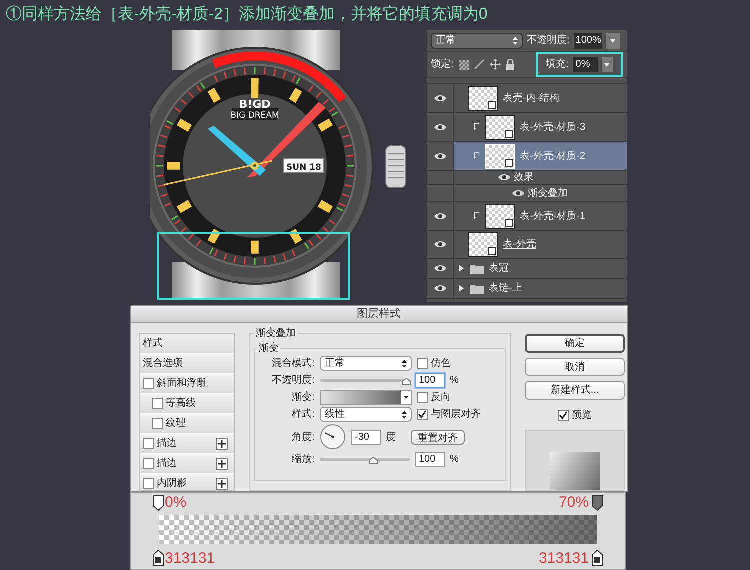  What do you see at coordinates (181, 403) in the screenshot?
I see `style-label: 等高线` at bounding box center [181, 403].